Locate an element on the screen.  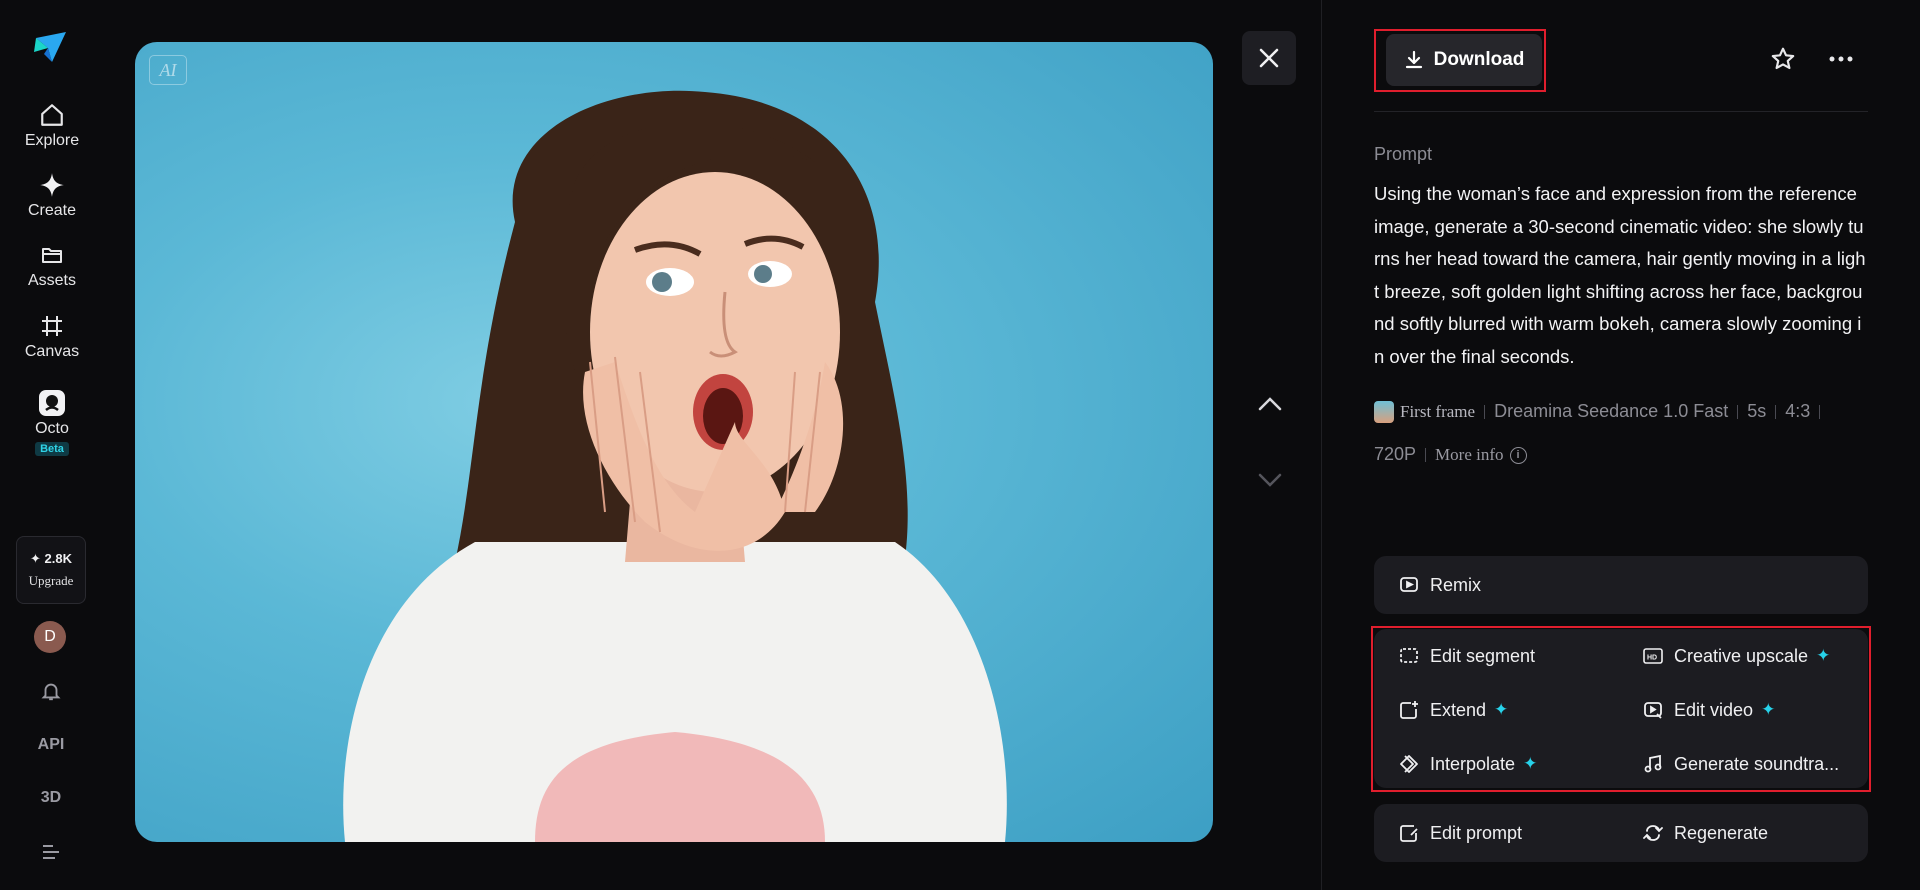
avatar: D is located at coordinates (50, 637).